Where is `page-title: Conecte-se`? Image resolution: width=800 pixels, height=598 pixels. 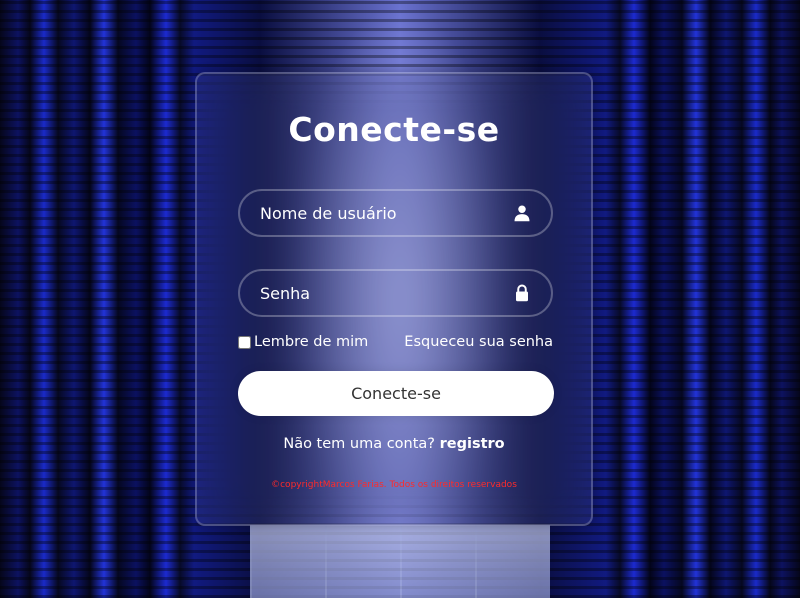
page-title: Conecte-se is located at coordinates (394, 129).